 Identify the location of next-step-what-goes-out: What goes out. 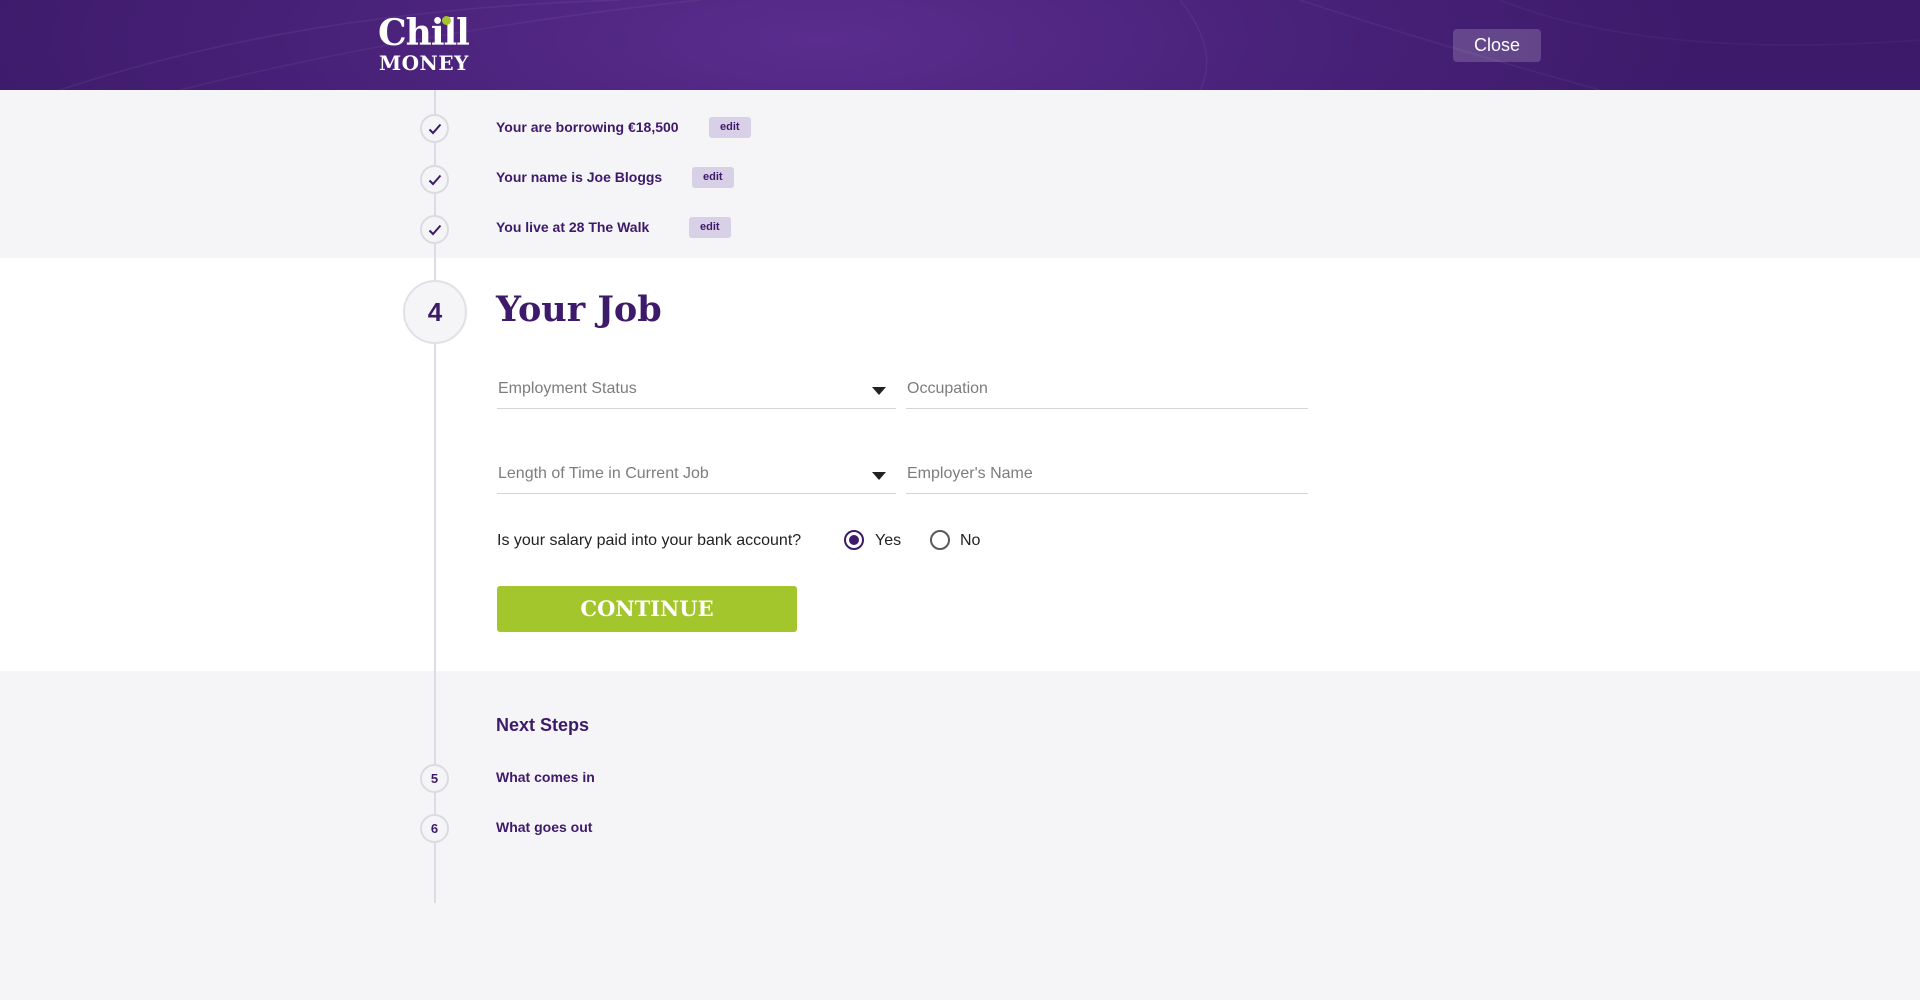
(544, 827).